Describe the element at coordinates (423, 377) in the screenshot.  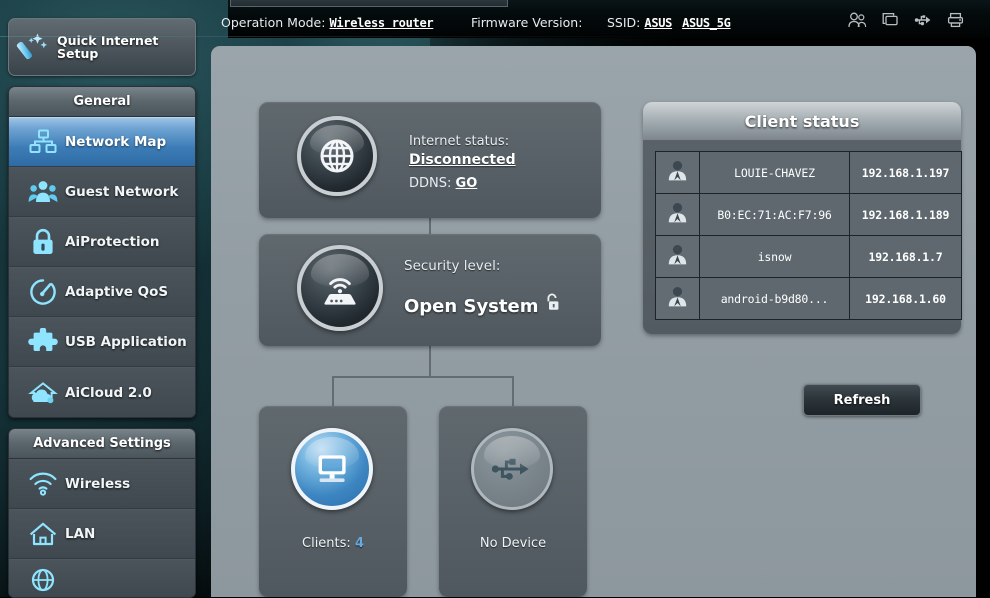
I see `connector-bus-horizontal` at that location.